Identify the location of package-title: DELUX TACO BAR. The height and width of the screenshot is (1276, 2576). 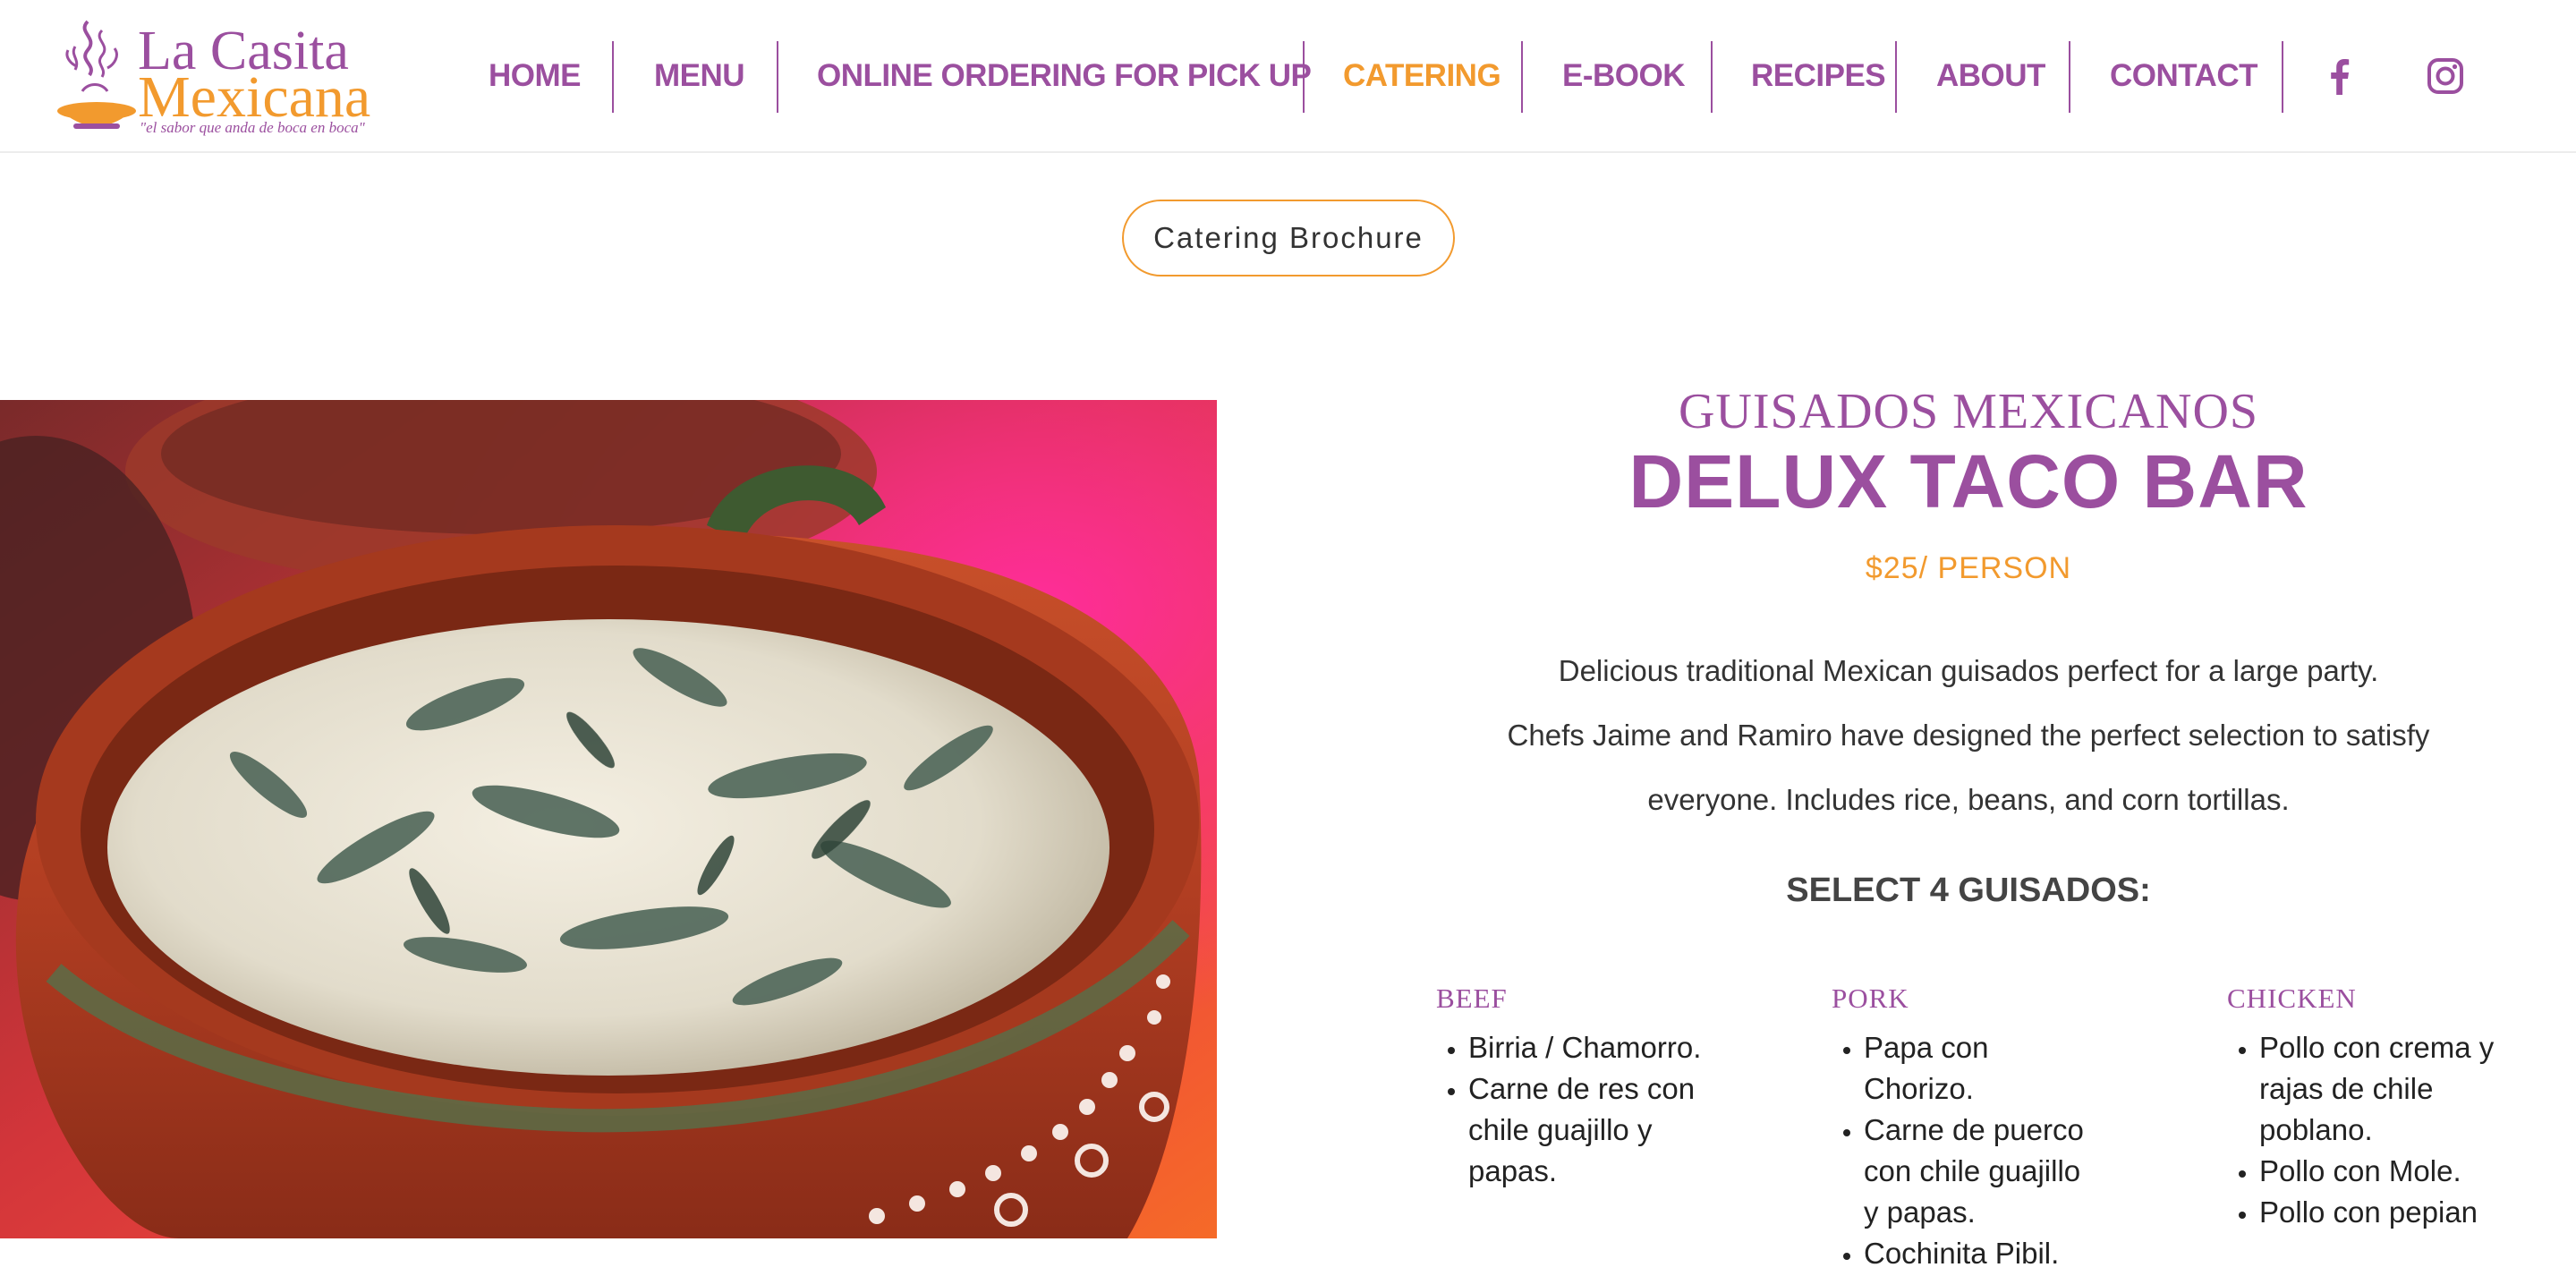
(1968, 481).